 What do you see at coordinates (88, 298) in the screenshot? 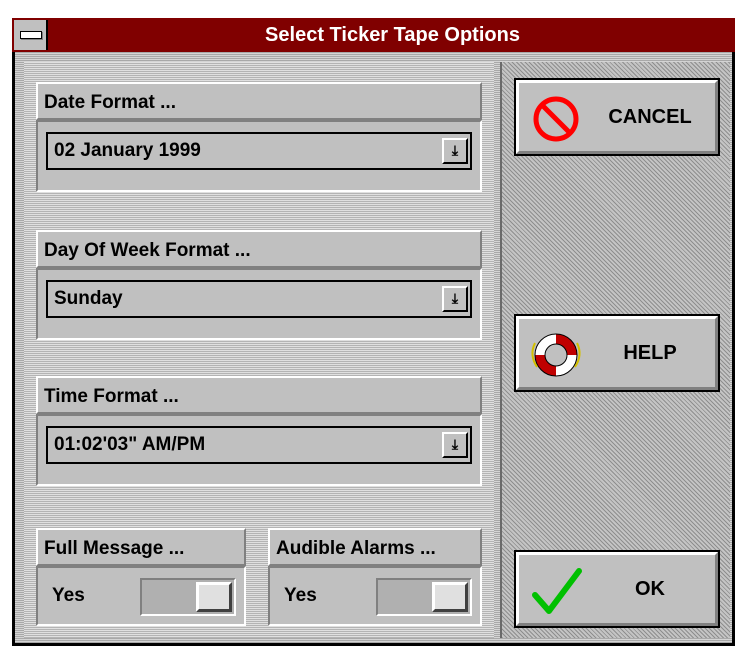
I see `day-format-value: Sunday` at bounding box center [88, 298].